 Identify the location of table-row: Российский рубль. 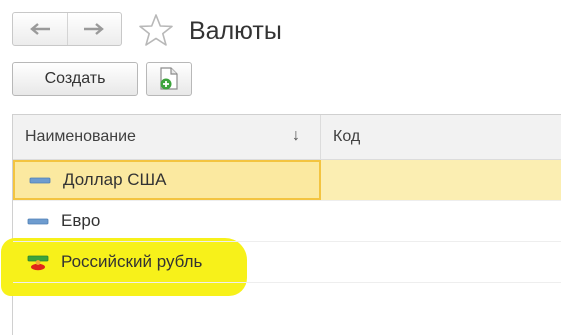
(287, 262).